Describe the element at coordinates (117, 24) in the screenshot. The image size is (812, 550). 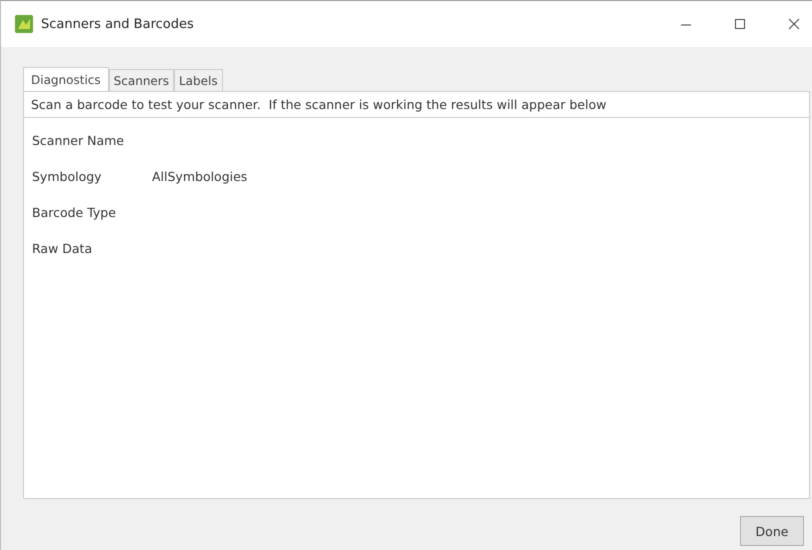
I see `window-title: Scanners and Barcodes` at that location.